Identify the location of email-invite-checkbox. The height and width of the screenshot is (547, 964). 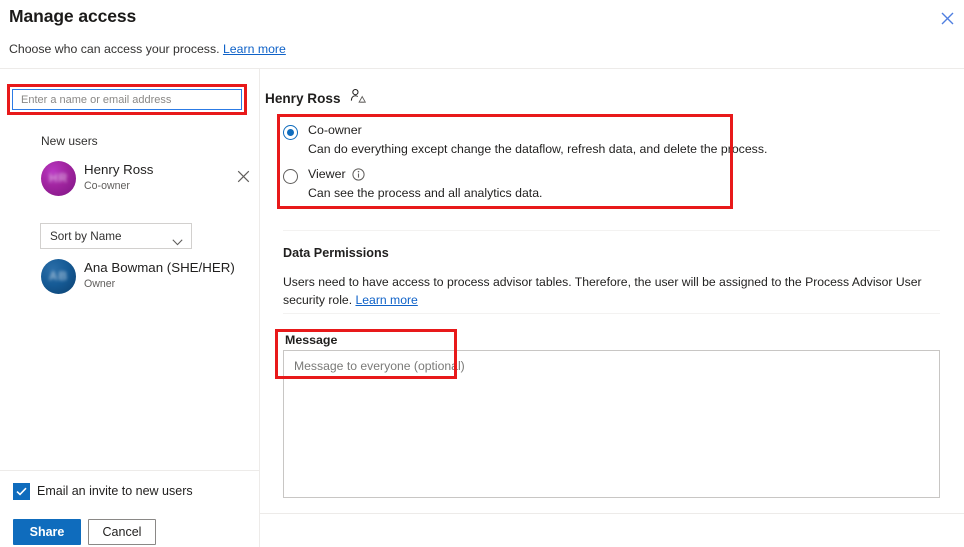
(21, 491).